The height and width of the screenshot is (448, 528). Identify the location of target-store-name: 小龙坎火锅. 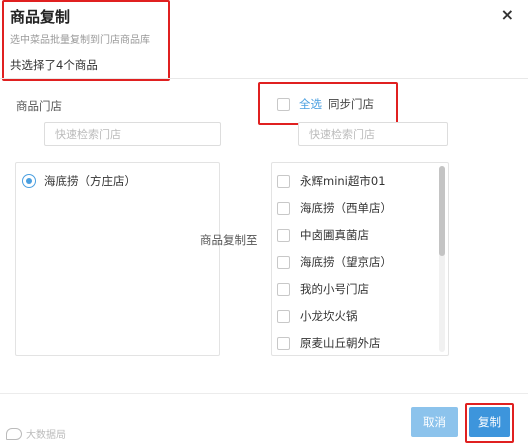
(329, 316).